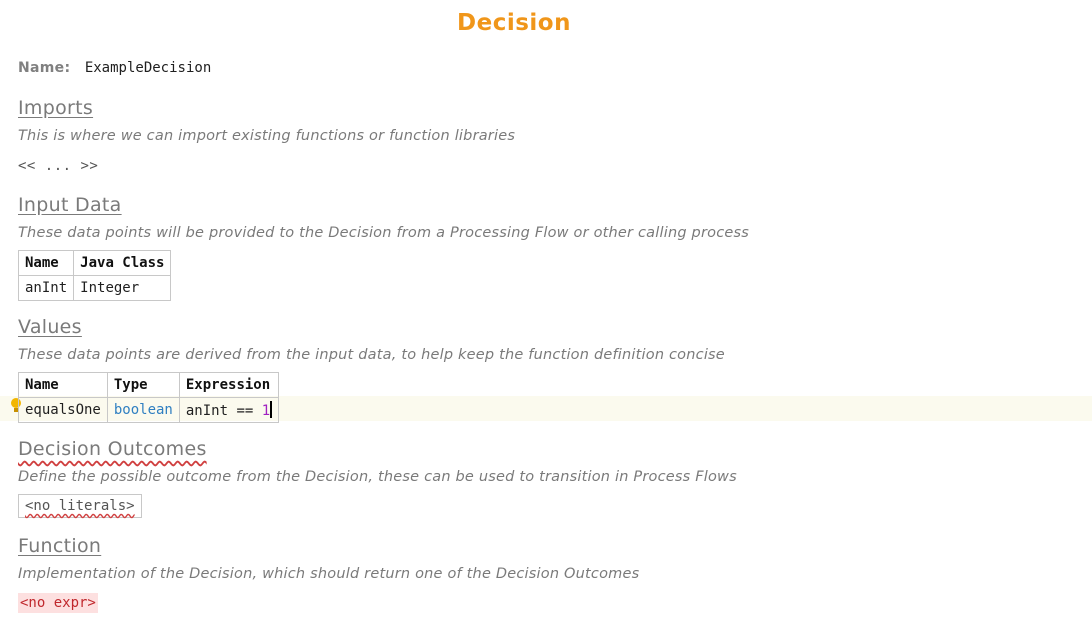  I want to click on value-expression-cell: anInt == 1, so click(229, 410).